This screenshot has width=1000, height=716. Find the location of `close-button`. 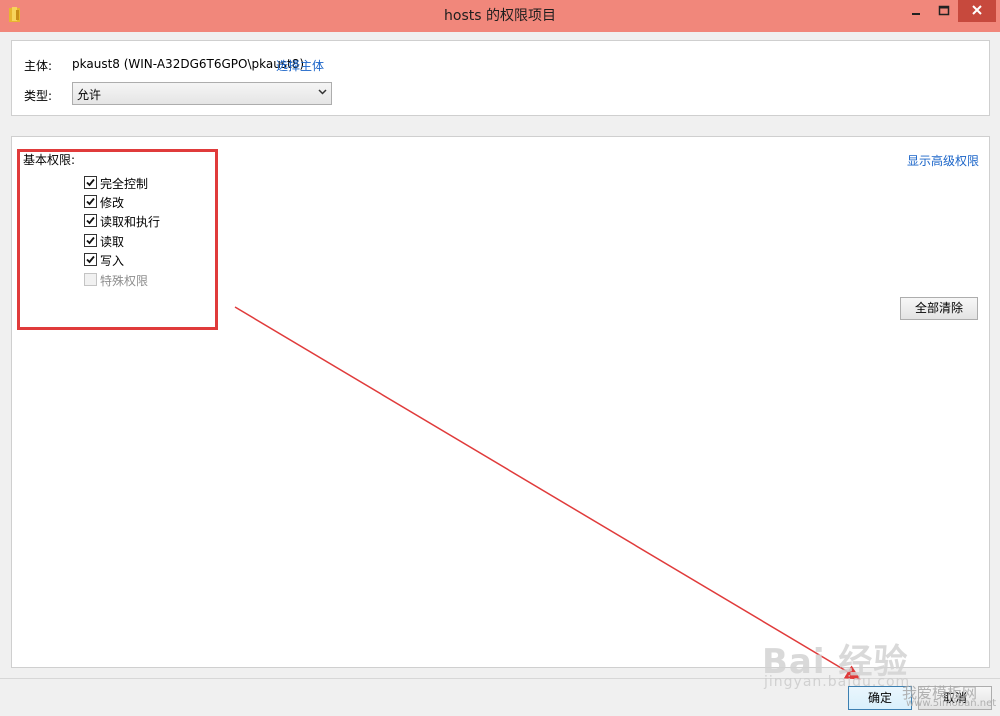

close-button is located at coordinates (977, 11).